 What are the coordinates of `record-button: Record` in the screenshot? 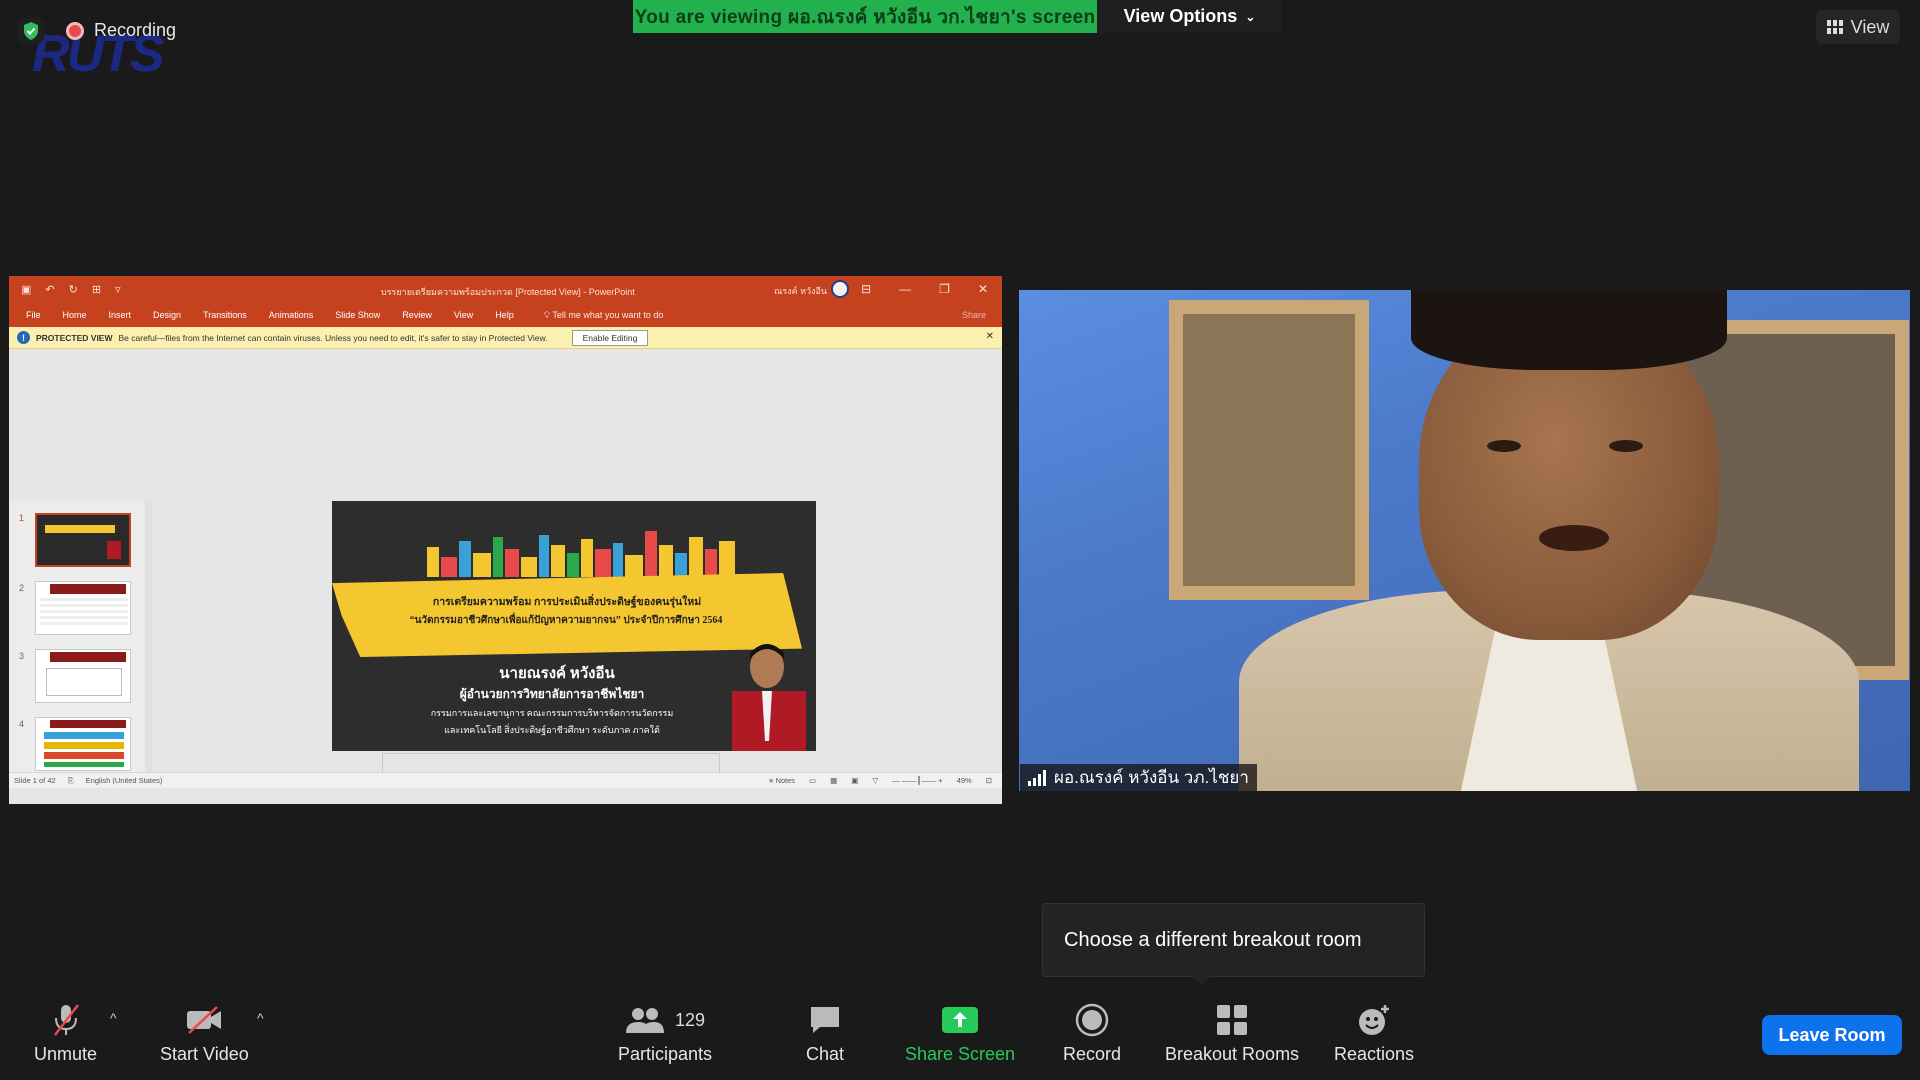 It's located at (1092, 1033).